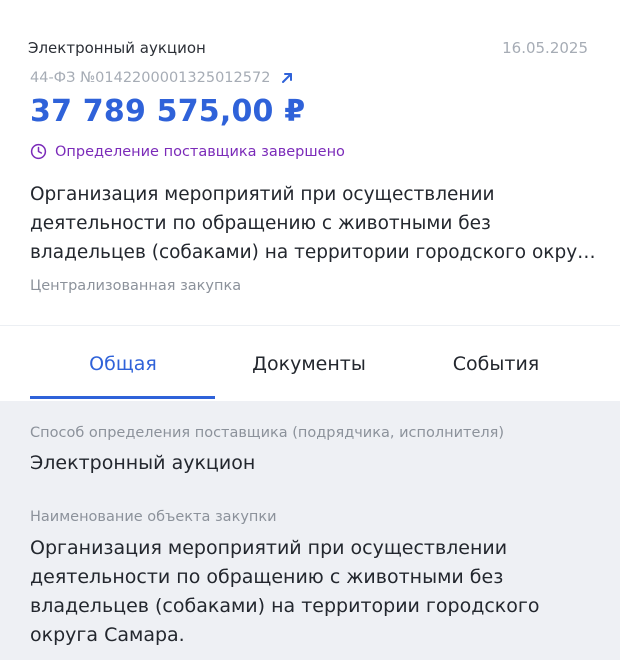 The height and width of the screenshot is (660, 620). Describe the element at coordinates (287, 78) in the screenshot. I see `arrow-up-right-icon` at that location.